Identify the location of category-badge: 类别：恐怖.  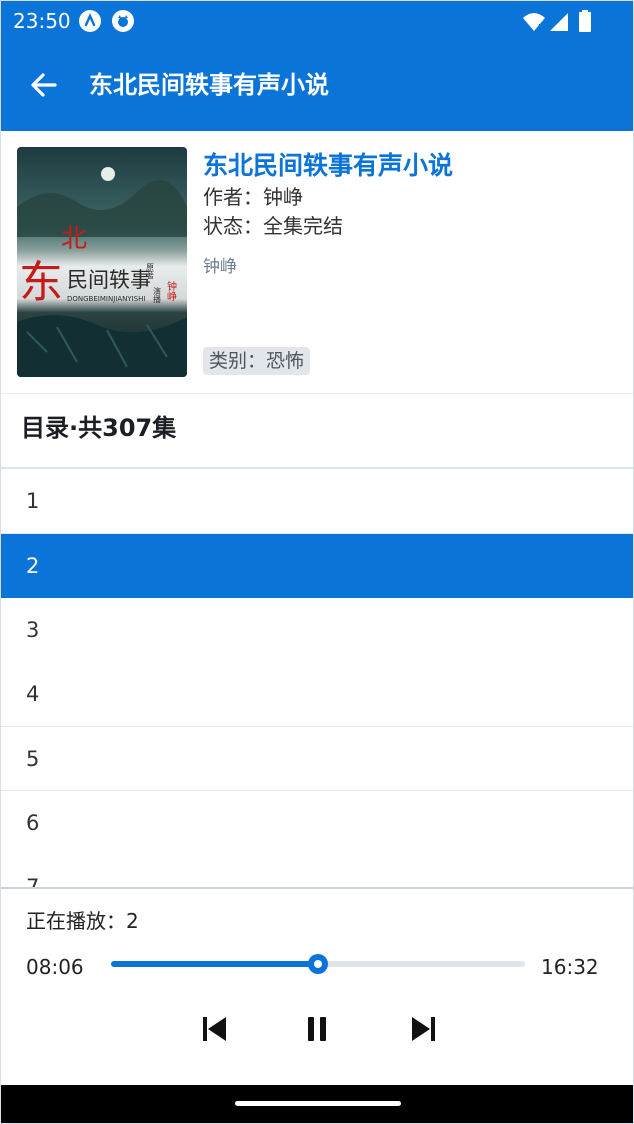
(257, 361).